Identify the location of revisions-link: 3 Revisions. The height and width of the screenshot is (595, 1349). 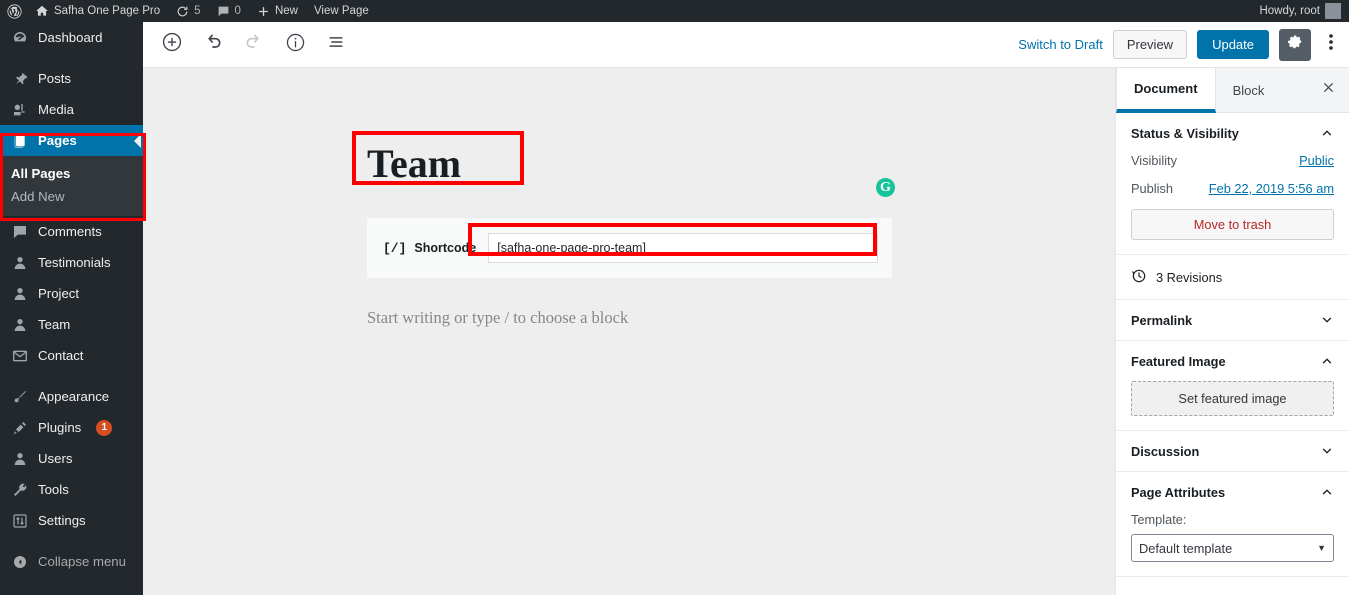
(1232, 277).